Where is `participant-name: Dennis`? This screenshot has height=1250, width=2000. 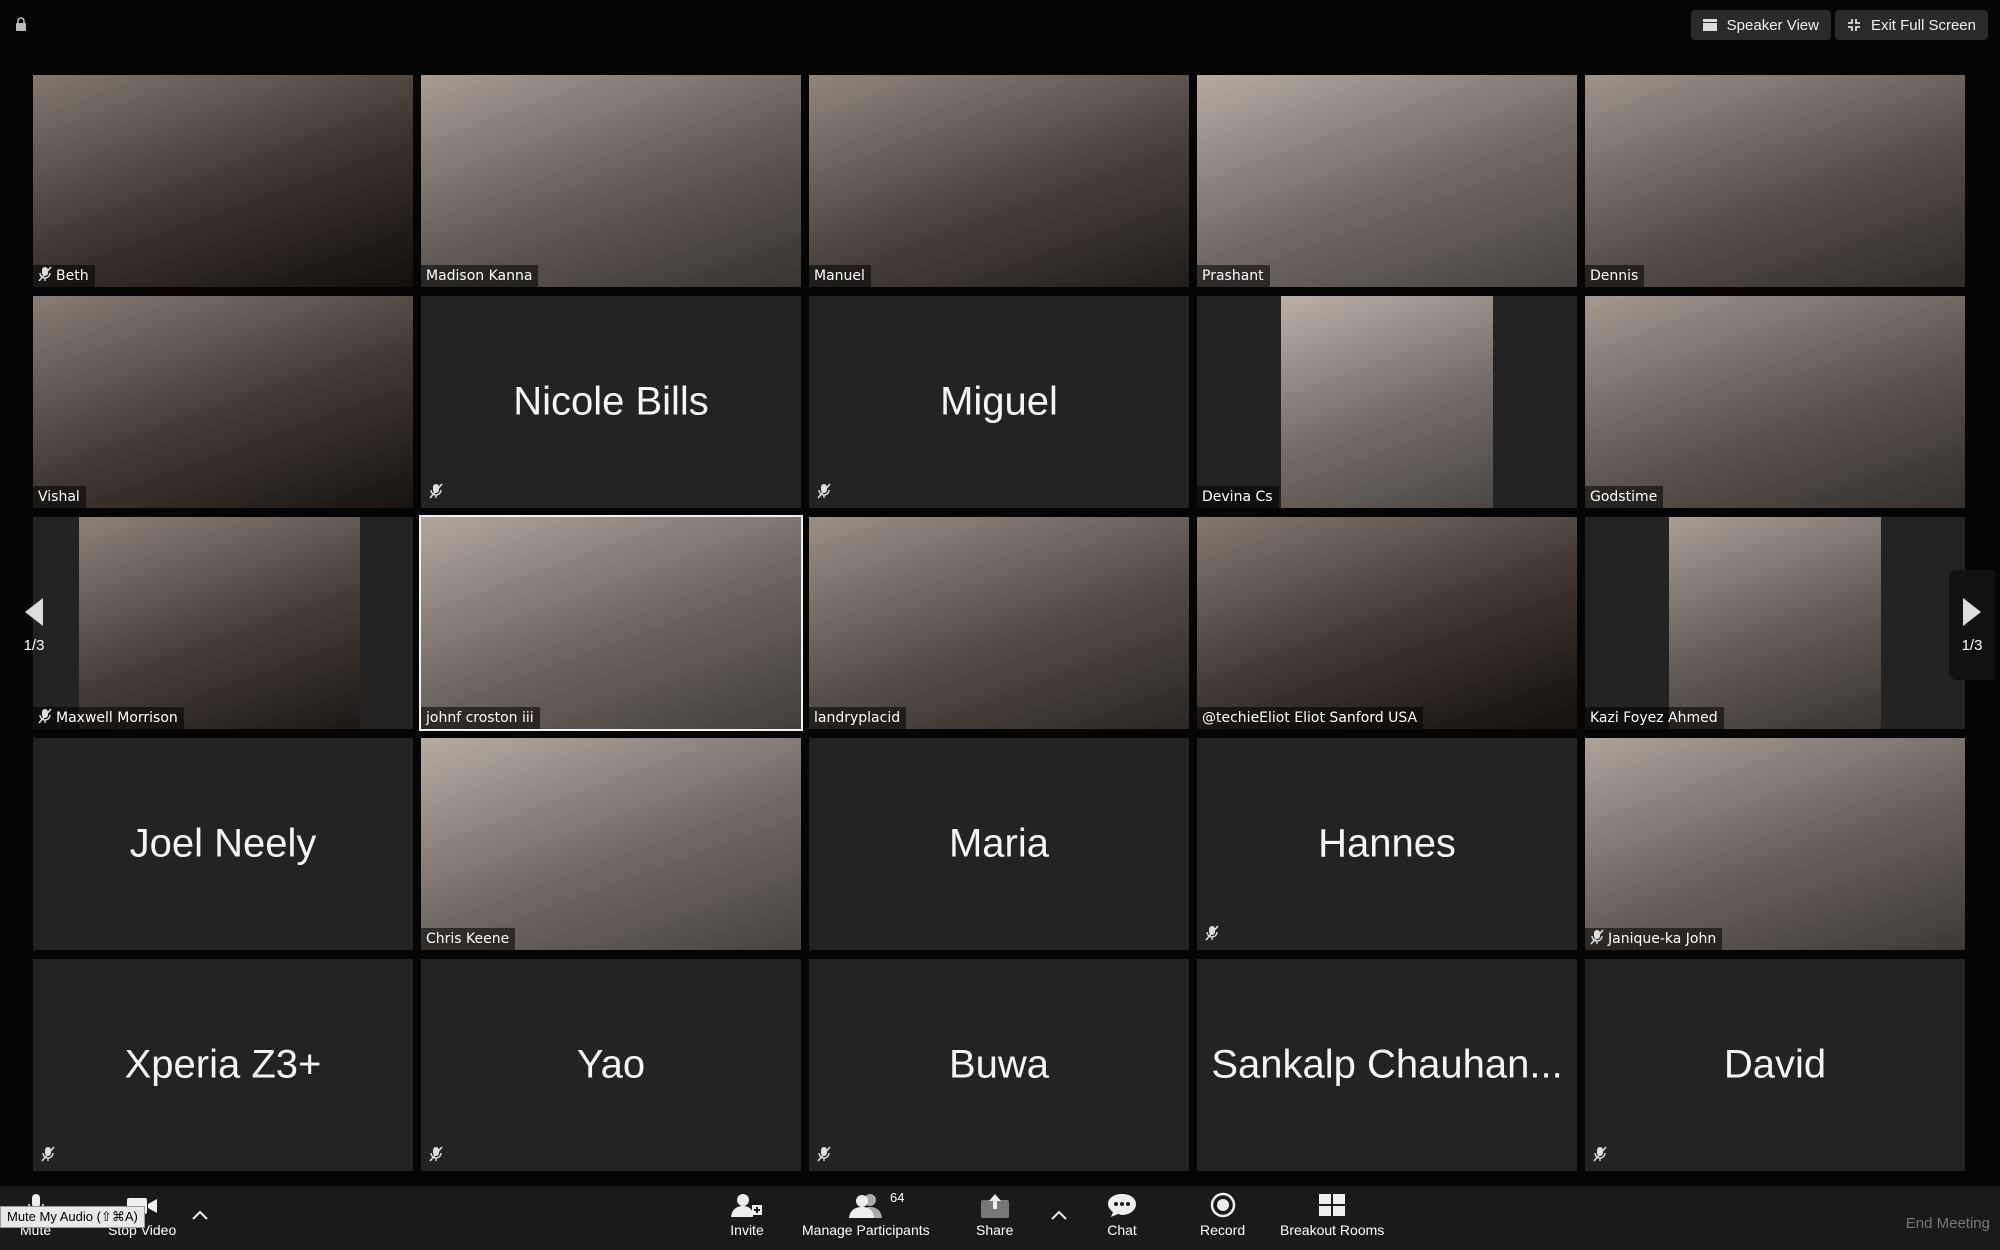
participant-name: Dennis is located at coordinates (1614, 276).